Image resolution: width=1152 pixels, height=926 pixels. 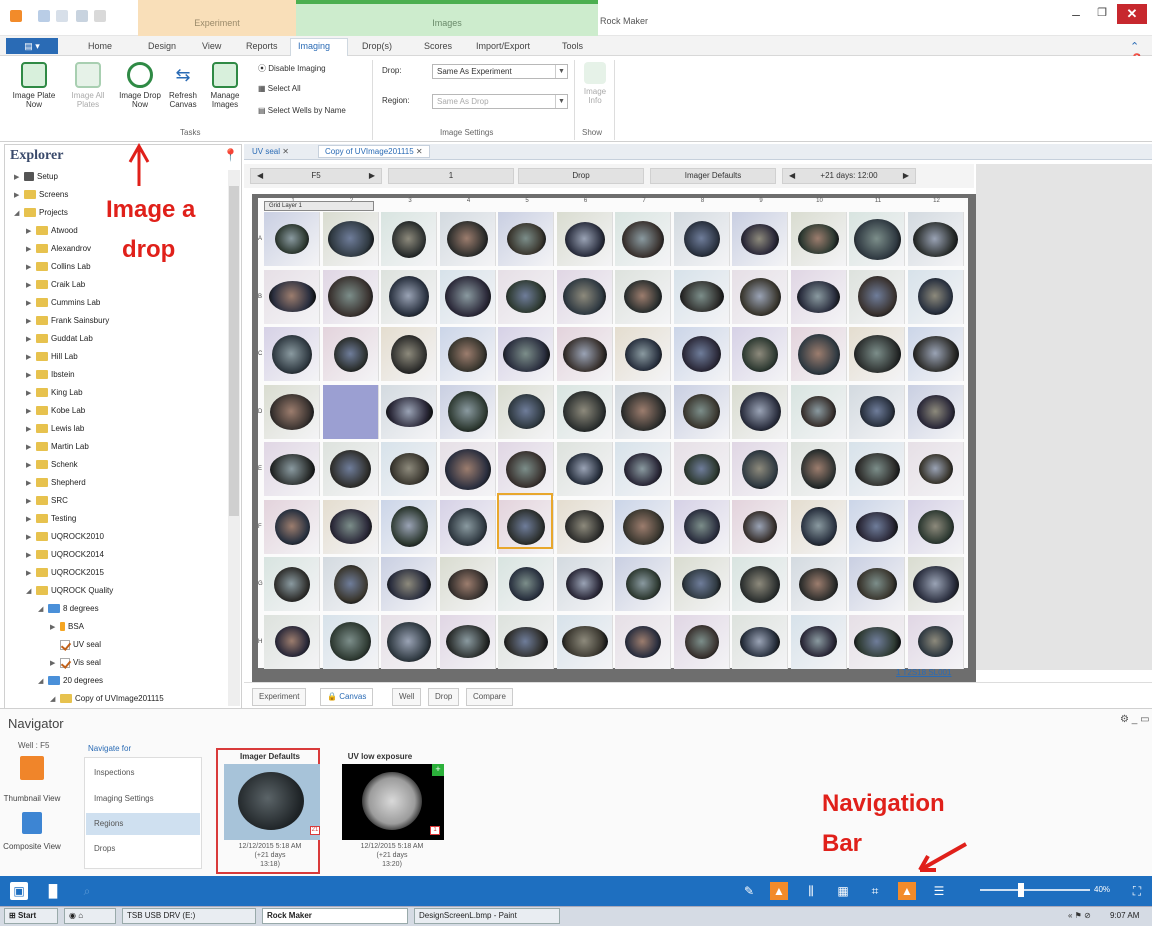 I want to click on composite-view-icon, so click(x=32, y=823).